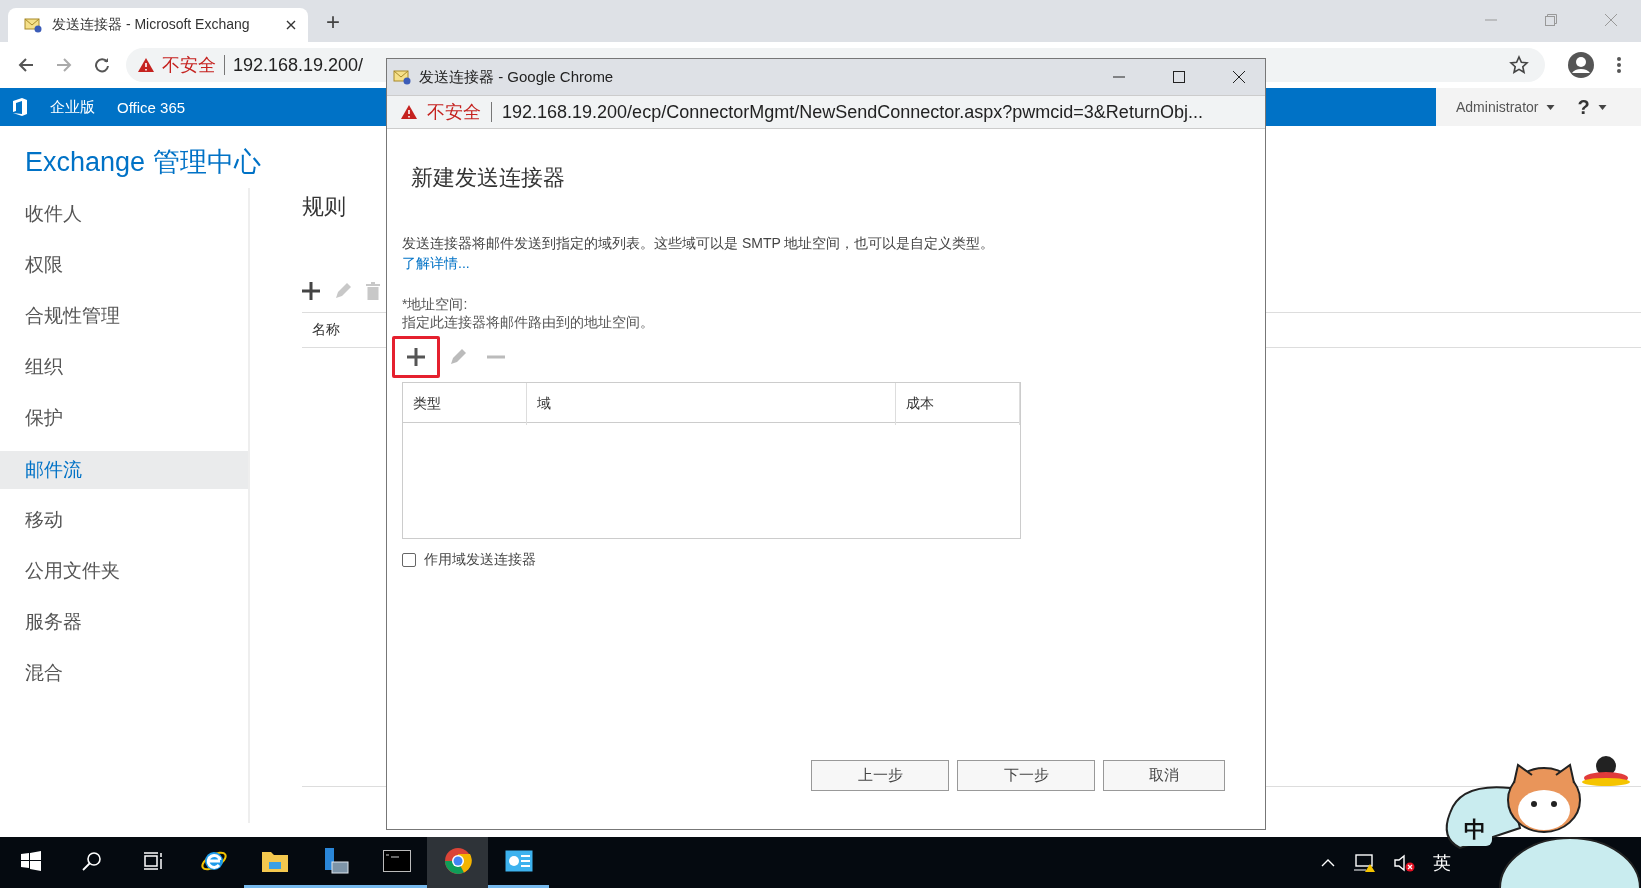  Describe the element at coordinates (1497, 107) in the screenshot. I see `user-menu: Administrator` at that location.